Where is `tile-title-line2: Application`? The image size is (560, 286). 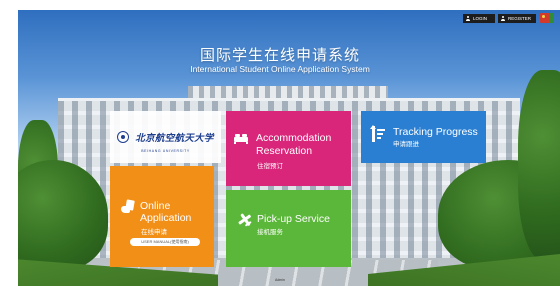
tile-title-line2: Application is located at coordinates (166, 218).